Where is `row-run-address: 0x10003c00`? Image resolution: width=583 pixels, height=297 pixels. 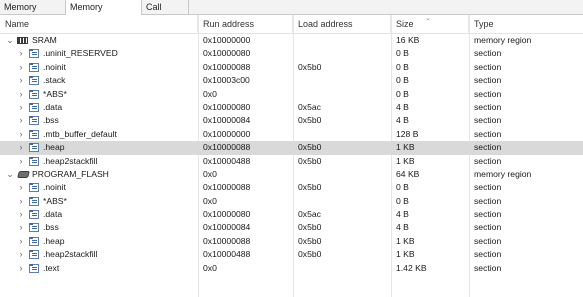 row-run-address: 0x10003c00 is located at coordinates (226, 80).